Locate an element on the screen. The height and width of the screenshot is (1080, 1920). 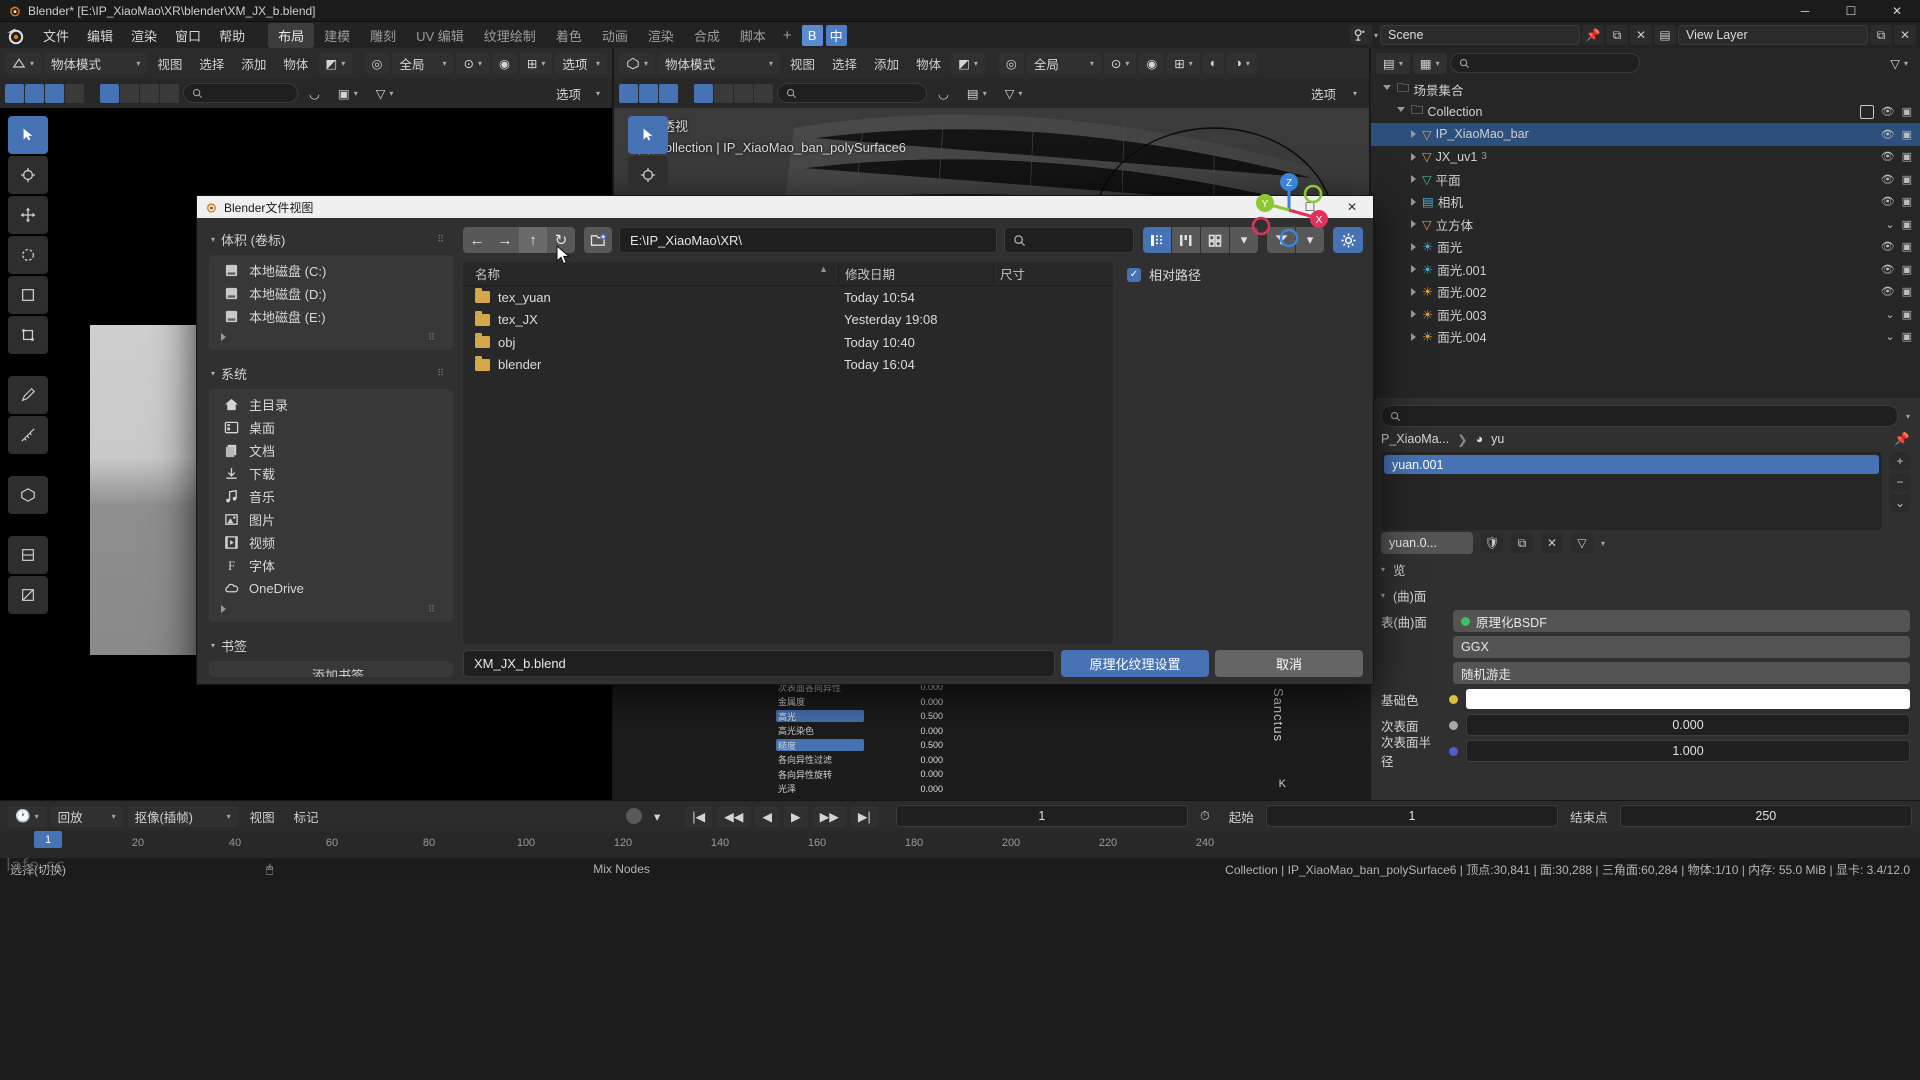
sidebar-item-pictures: 图片 is located at coordinates (331, 519).